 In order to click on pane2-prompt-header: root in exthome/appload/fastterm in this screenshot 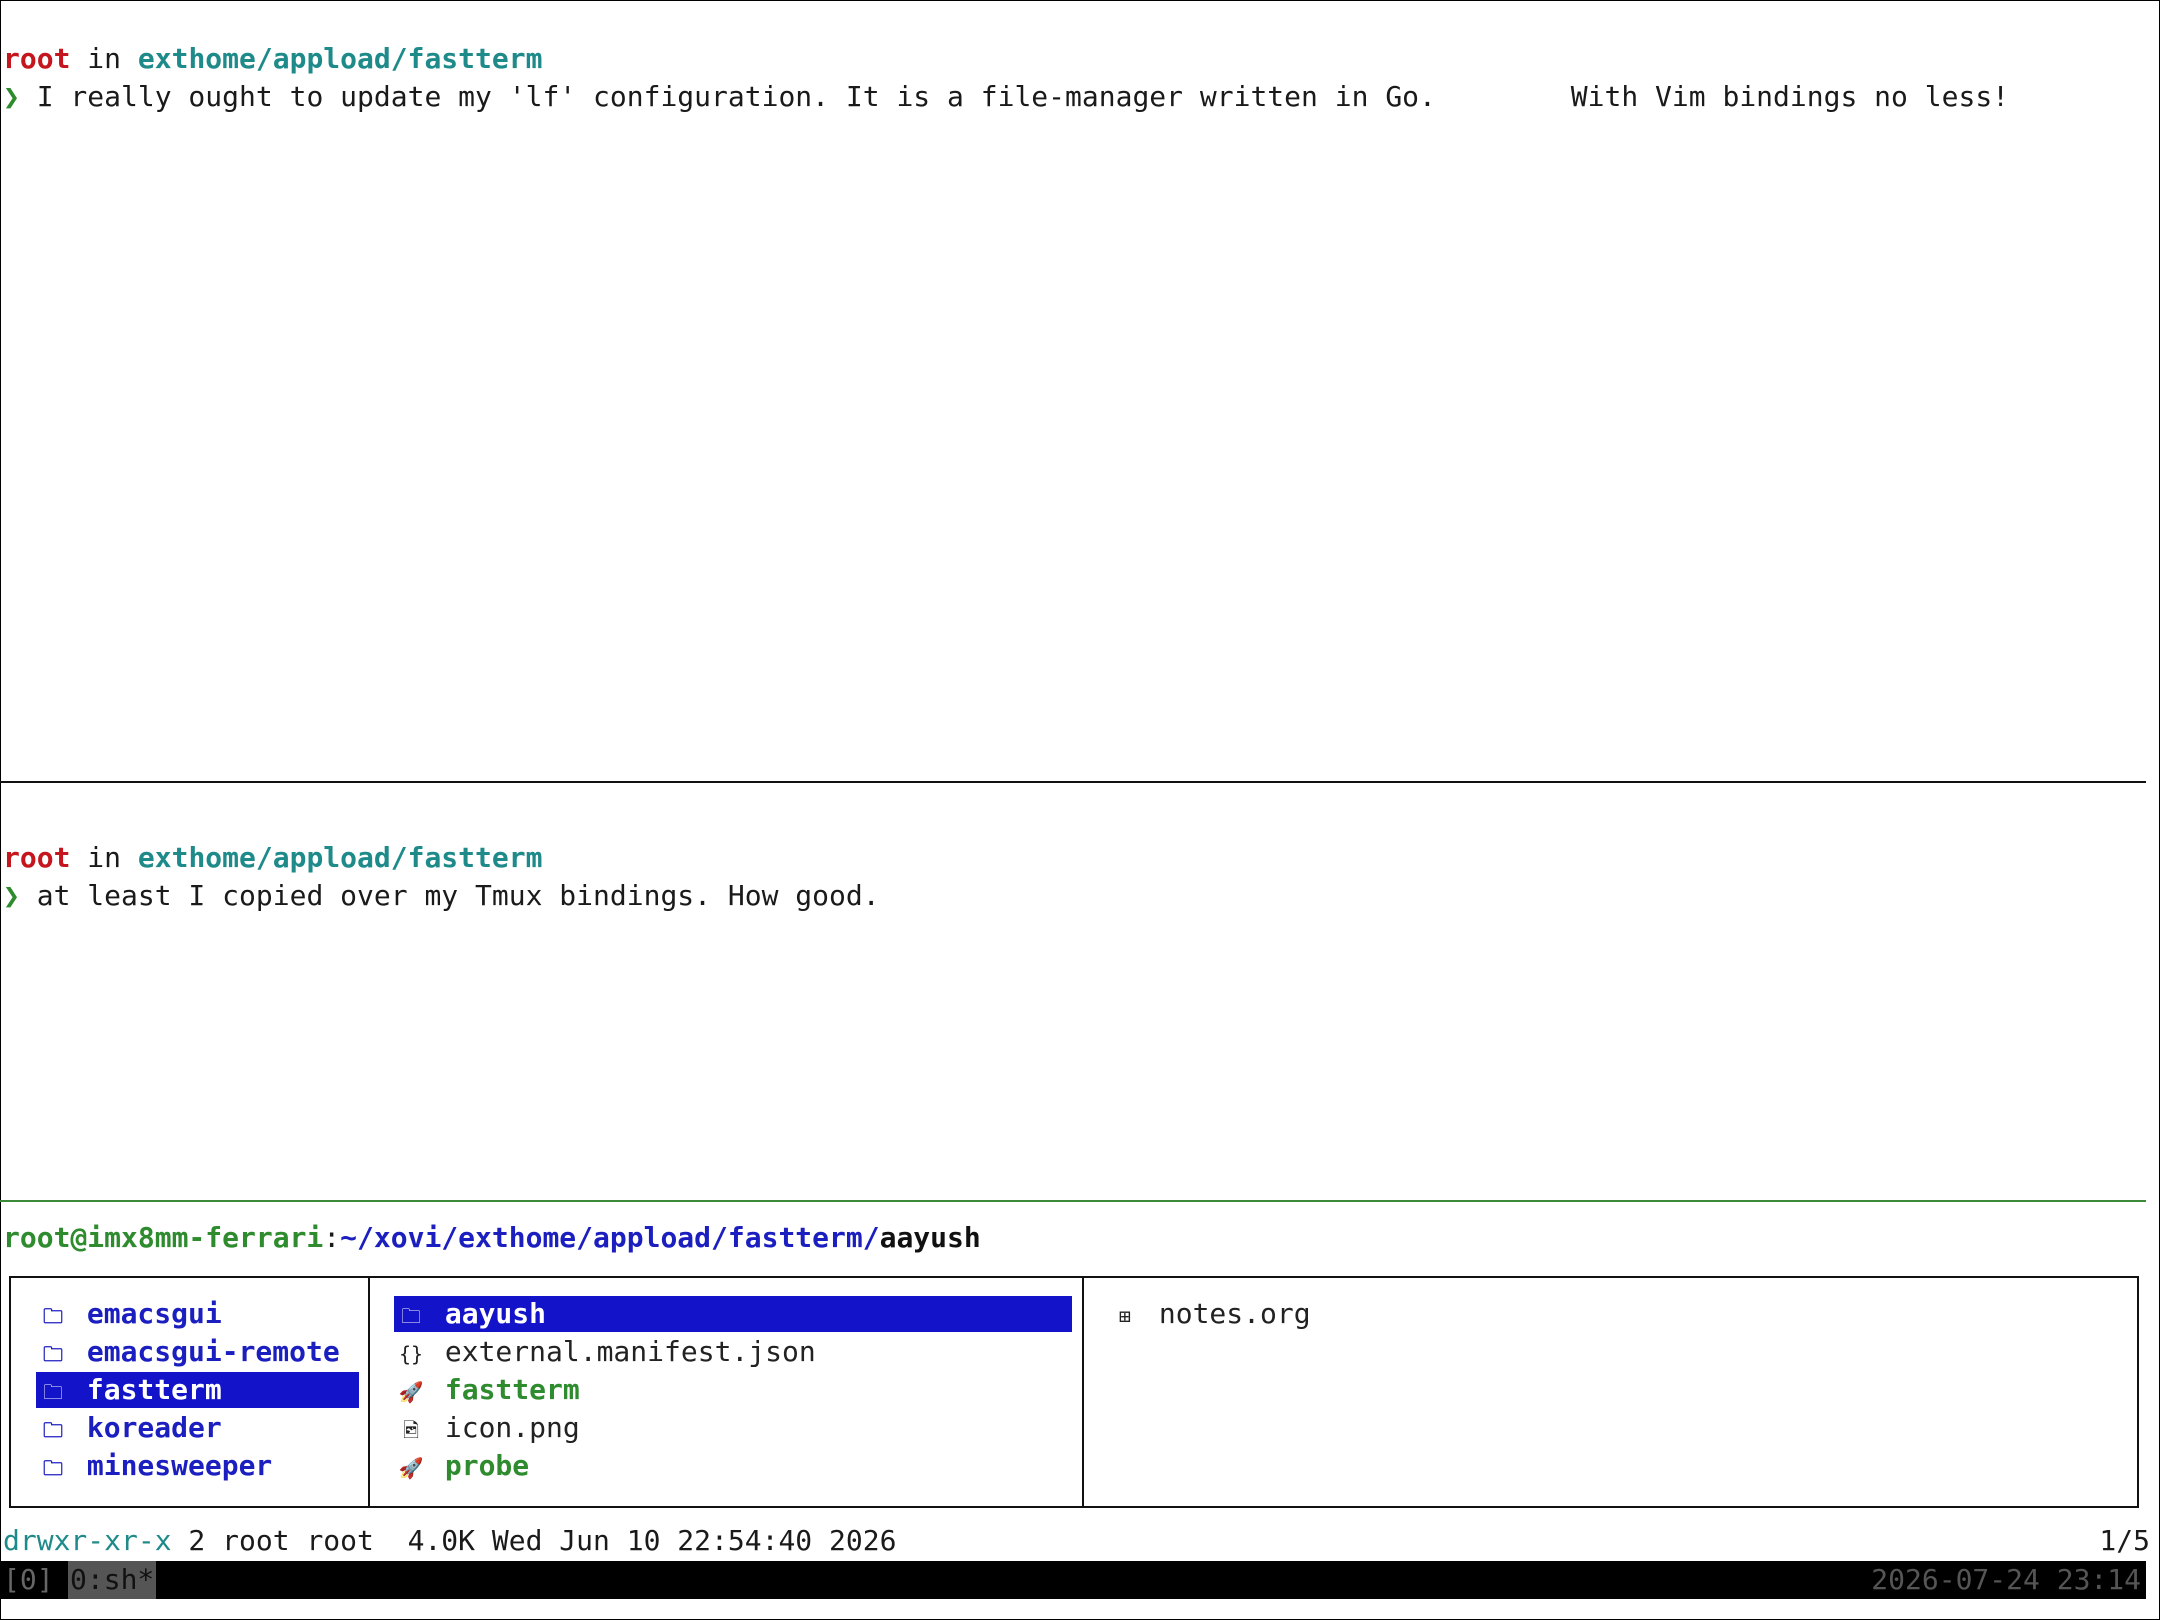, I will do `click(272, 858)`.